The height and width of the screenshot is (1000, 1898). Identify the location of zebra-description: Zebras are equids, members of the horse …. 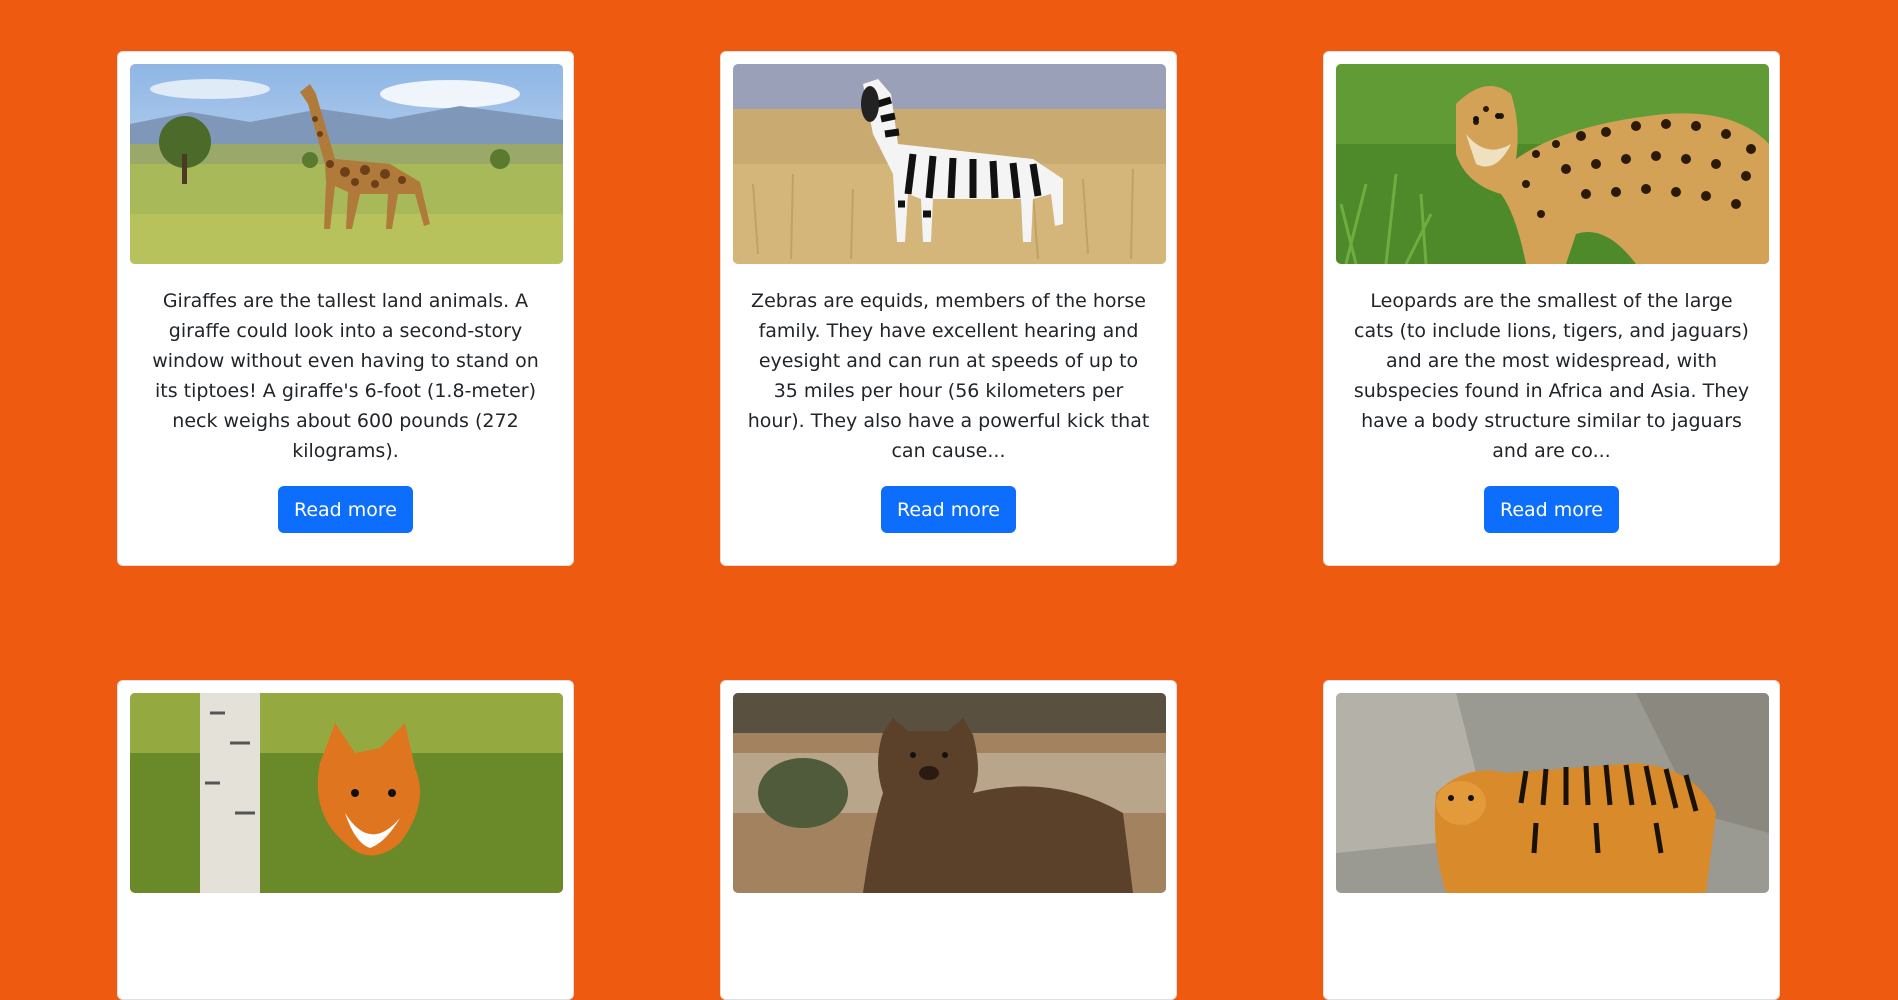
(948, 376).